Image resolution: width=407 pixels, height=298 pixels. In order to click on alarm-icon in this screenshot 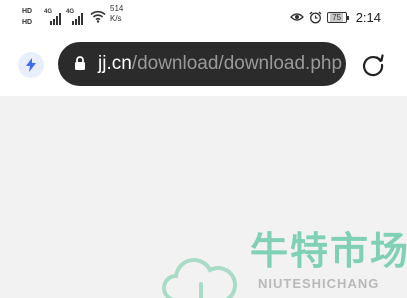, I will do `click(315, 17)`.